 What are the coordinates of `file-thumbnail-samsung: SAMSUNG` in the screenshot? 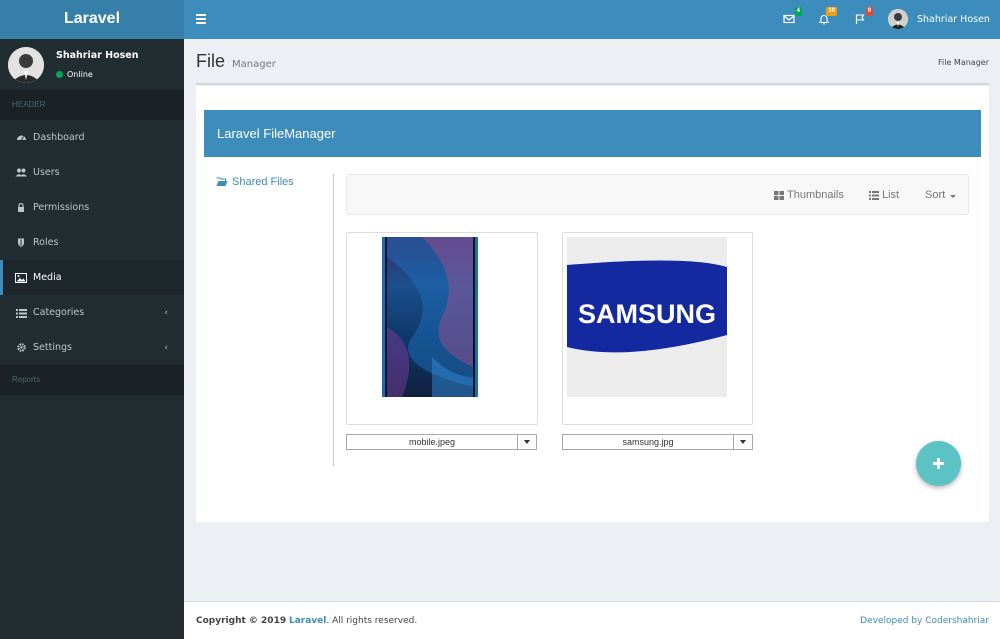 It's located at (657, 328).